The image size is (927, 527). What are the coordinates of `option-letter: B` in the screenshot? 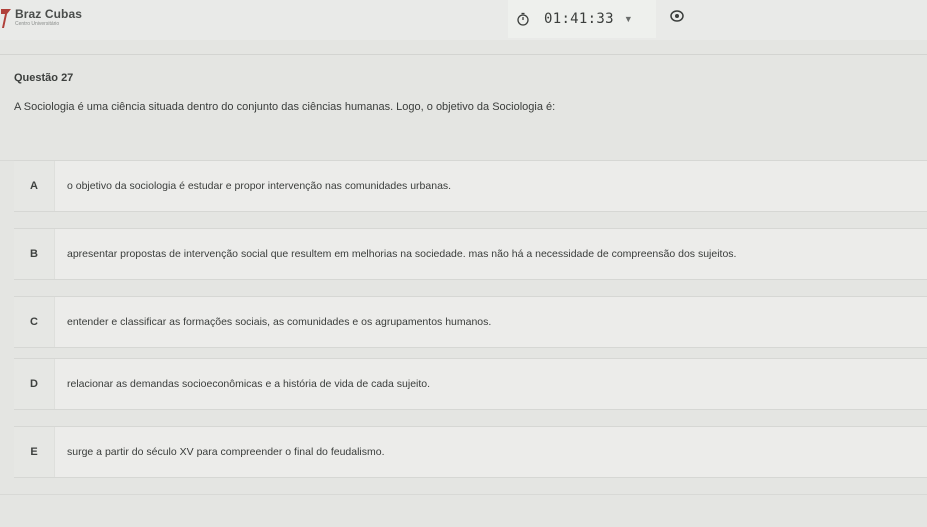 It's located at (34, 254).